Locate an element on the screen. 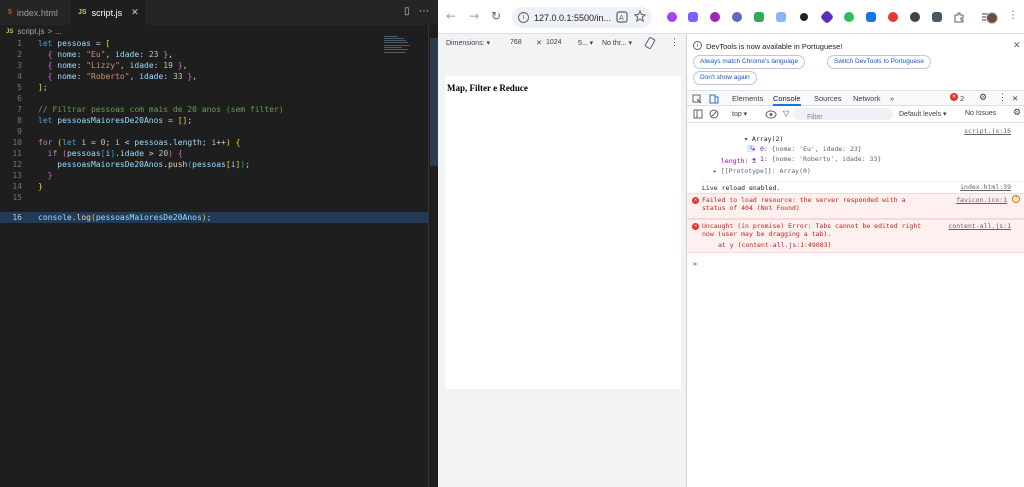 The width and height of the screenshot is (1024, 487). code-line: 6 is located at coordinates (214, 98).